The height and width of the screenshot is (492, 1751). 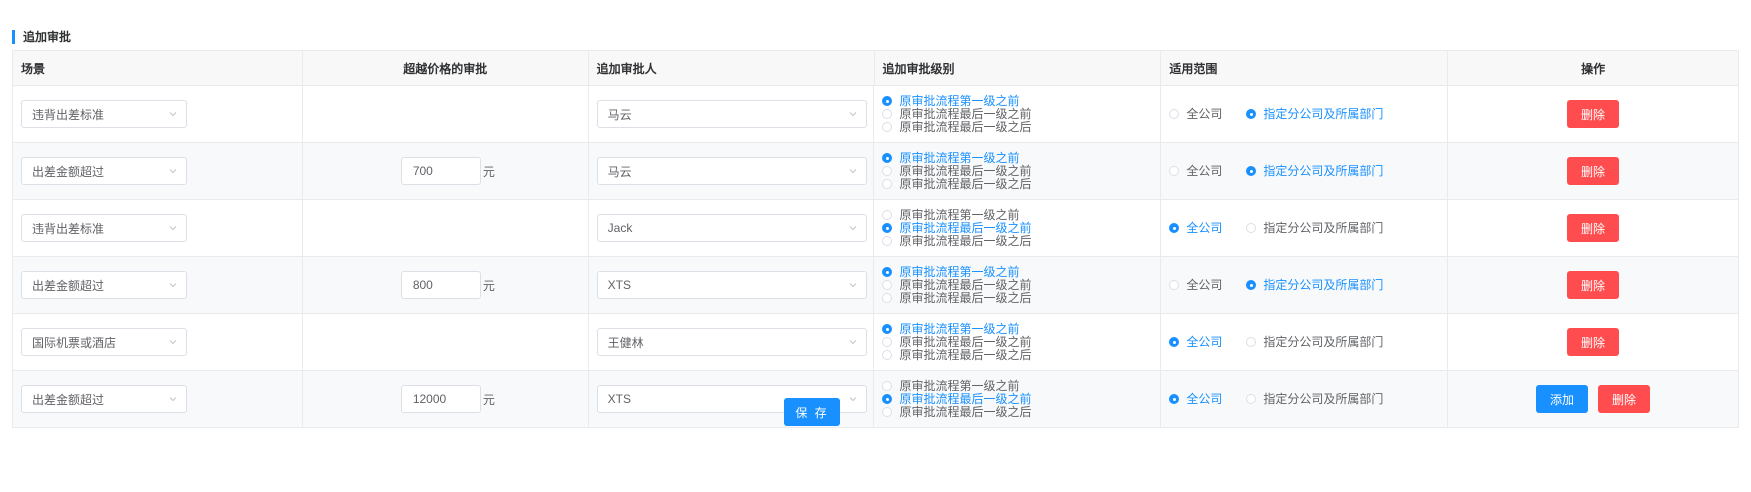 I want to click on header-scope: 适用范围, so click(x=1305, y=68).